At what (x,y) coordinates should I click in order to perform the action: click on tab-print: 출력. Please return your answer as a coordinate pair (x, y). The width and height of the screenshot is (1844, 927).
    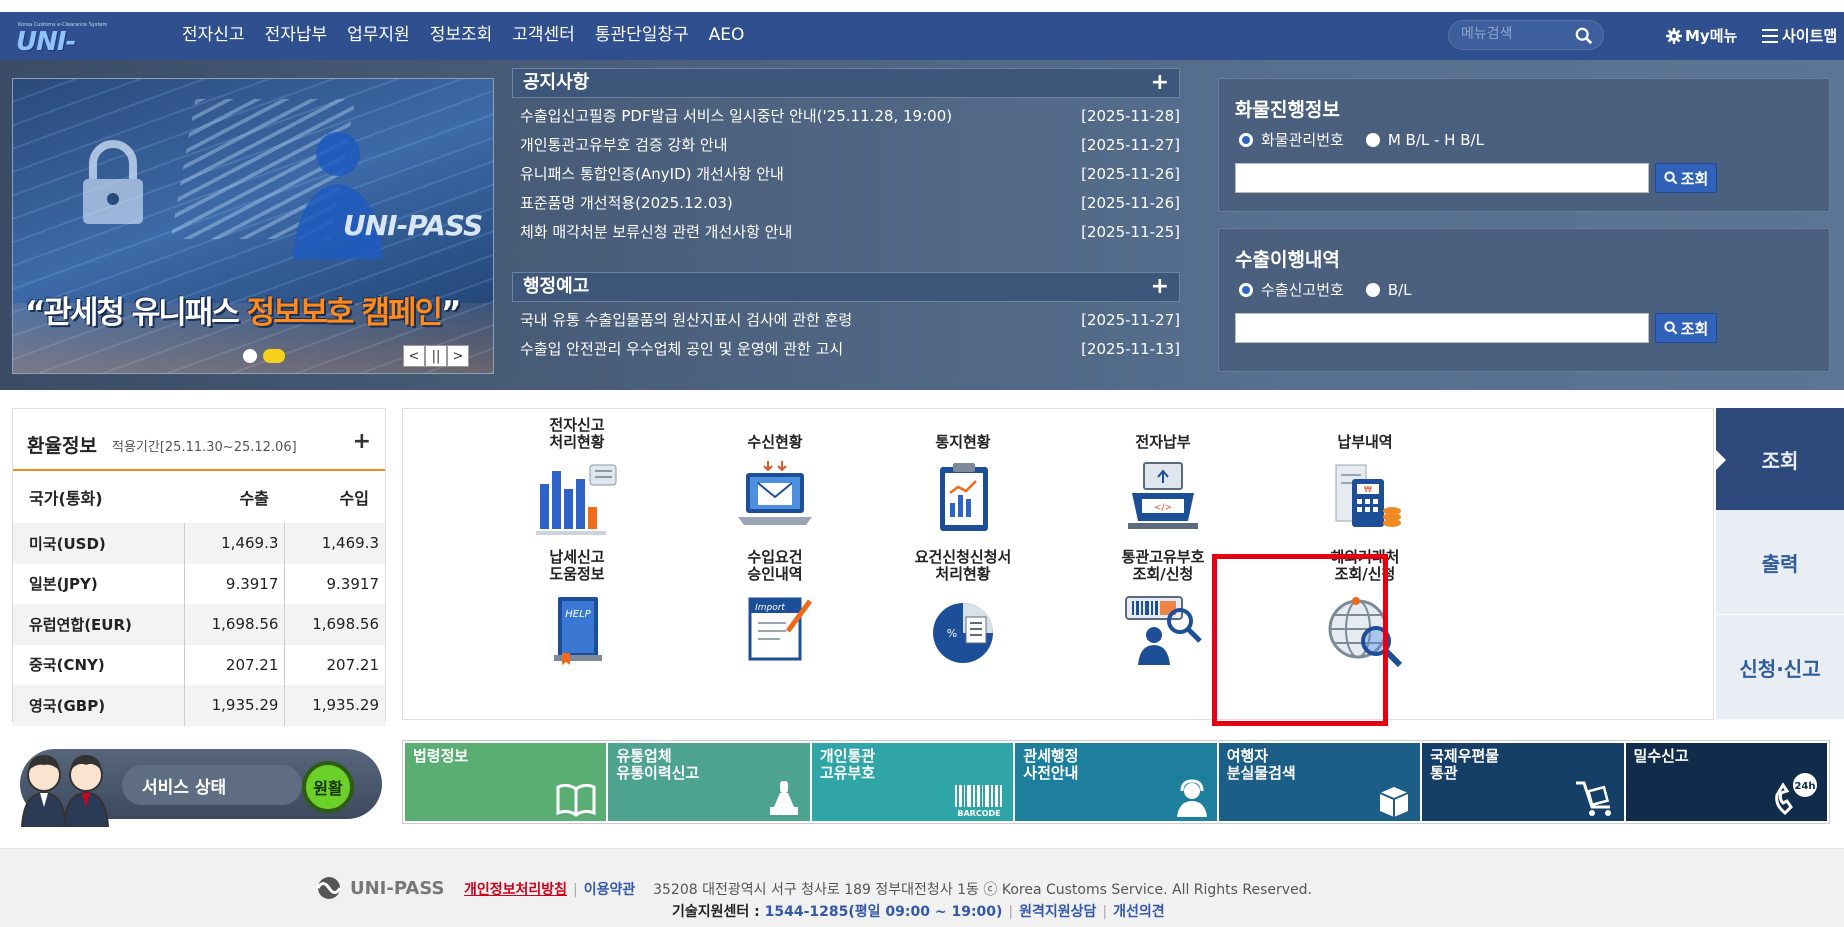
    Looking at the image, I should click on (1780, 562).